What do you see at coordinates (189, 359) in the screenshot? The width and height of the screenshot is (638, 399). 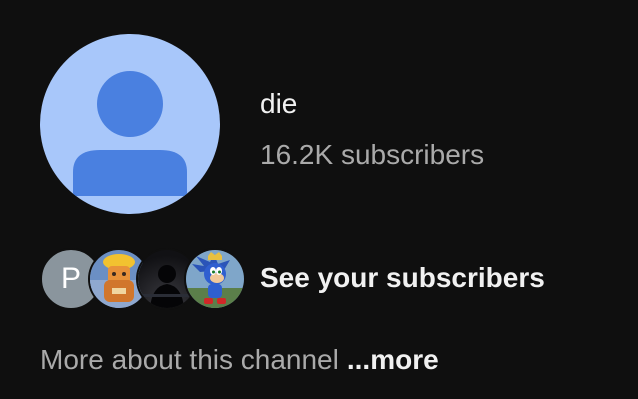 I see `about-channel-text: More about this channel` at bounding box center [189, 359].